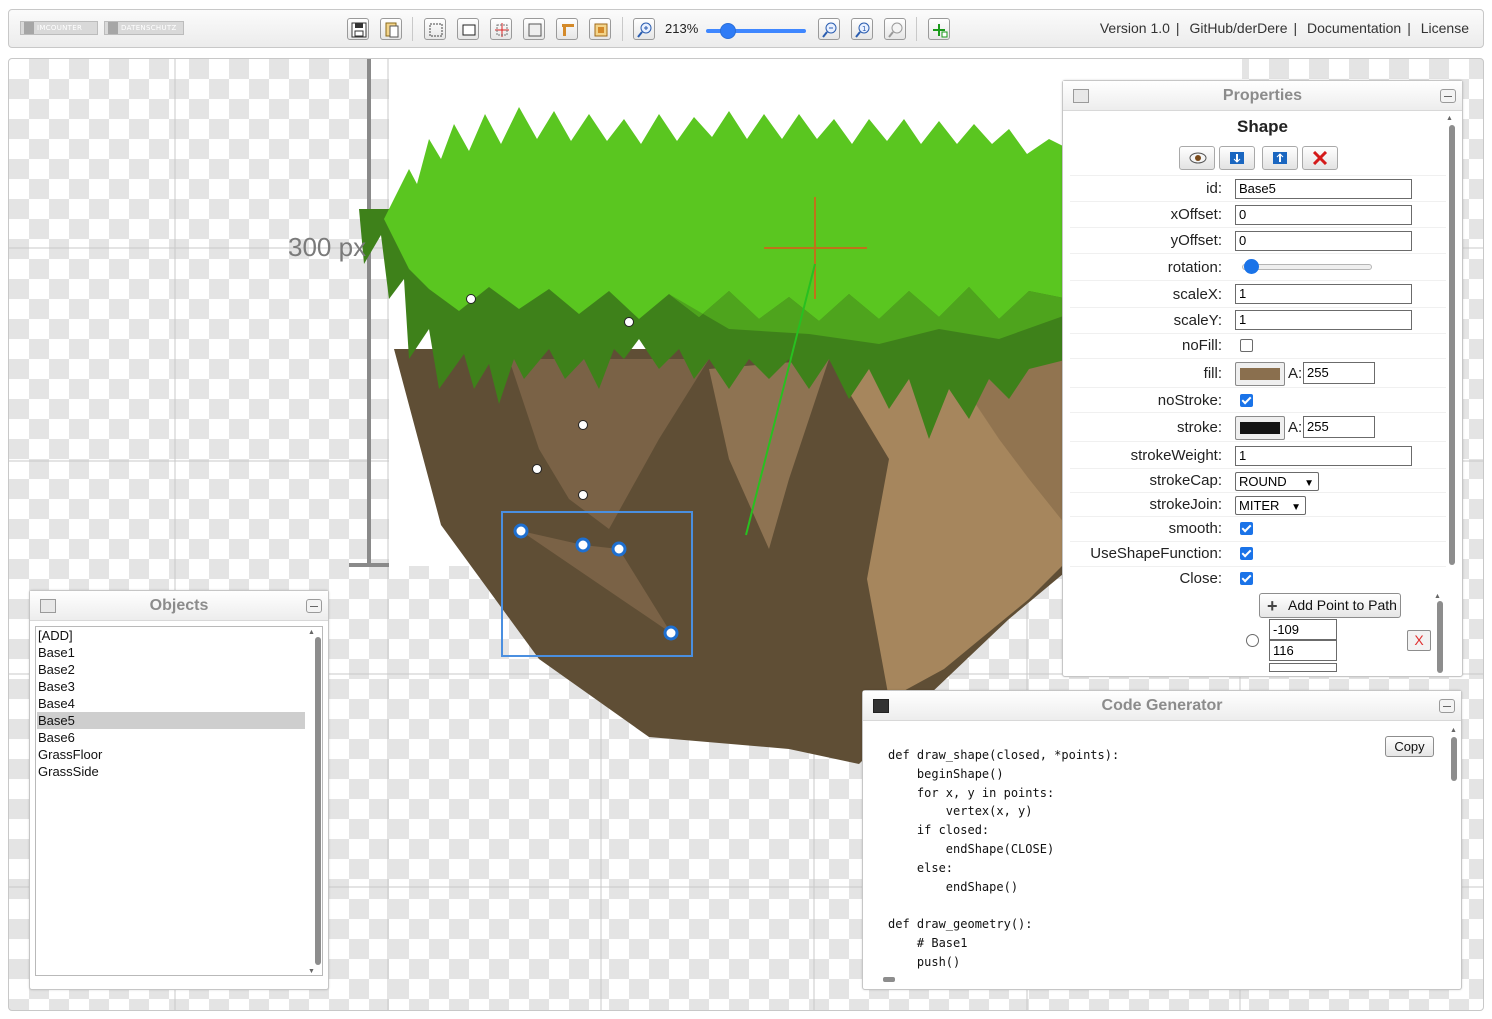  Describe the element at coordinates (1307, 267) in the screenshot. I see `rotation-slider` at that location.